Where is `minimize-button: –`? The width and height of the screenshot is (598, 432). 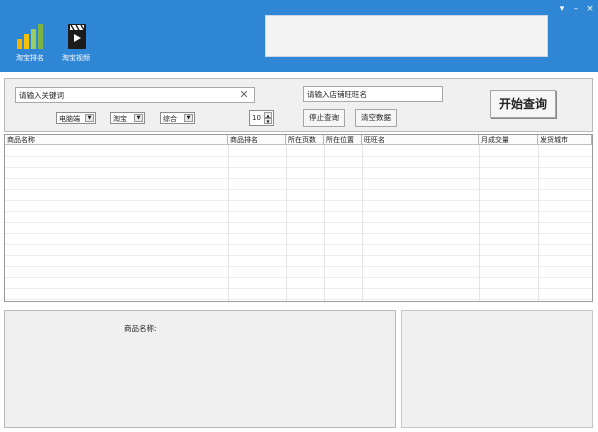
minimize-button: – is located at coordinates (576, 9).